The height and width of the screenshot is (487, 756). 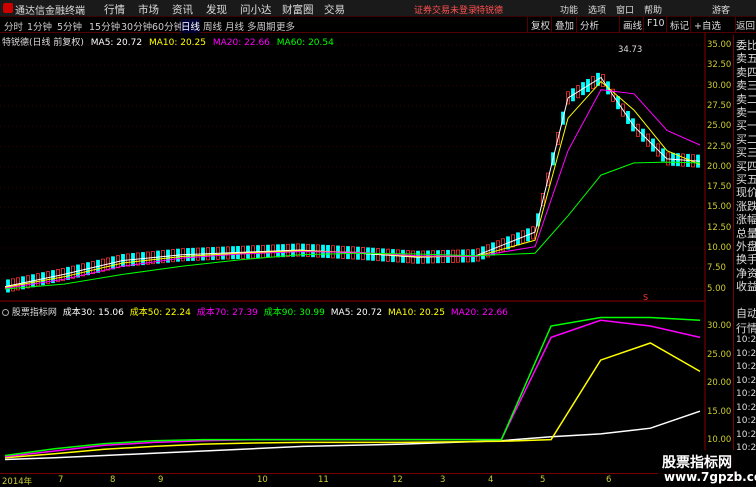 What do you see at coordinates (161, 480) in the screenshot?
I see `date-tick: 9` at bounding box center [161, 480].